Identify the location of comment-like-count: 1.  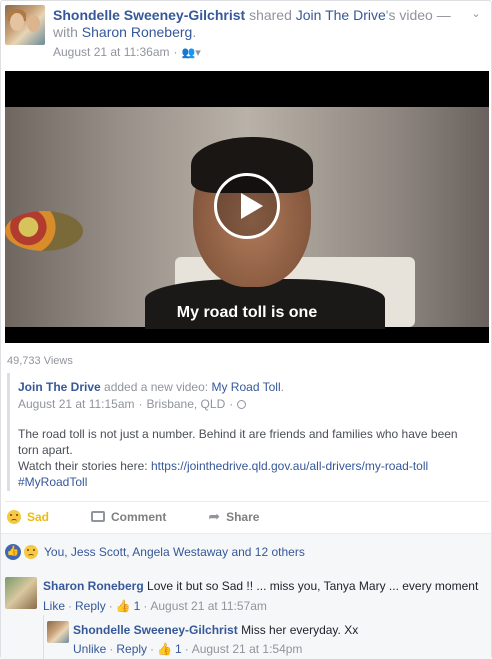
(137, 606).